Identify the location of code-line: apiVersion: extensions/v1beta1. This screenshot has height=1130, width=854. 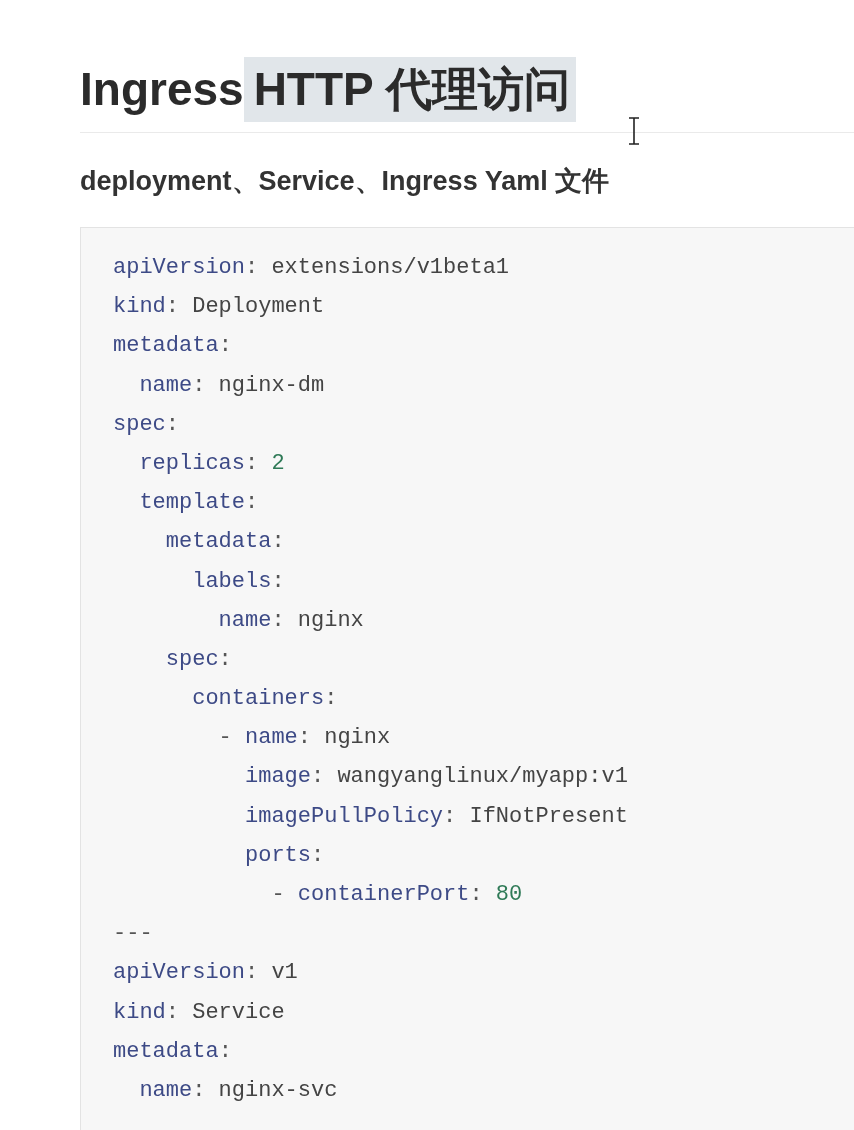
(311, 268).